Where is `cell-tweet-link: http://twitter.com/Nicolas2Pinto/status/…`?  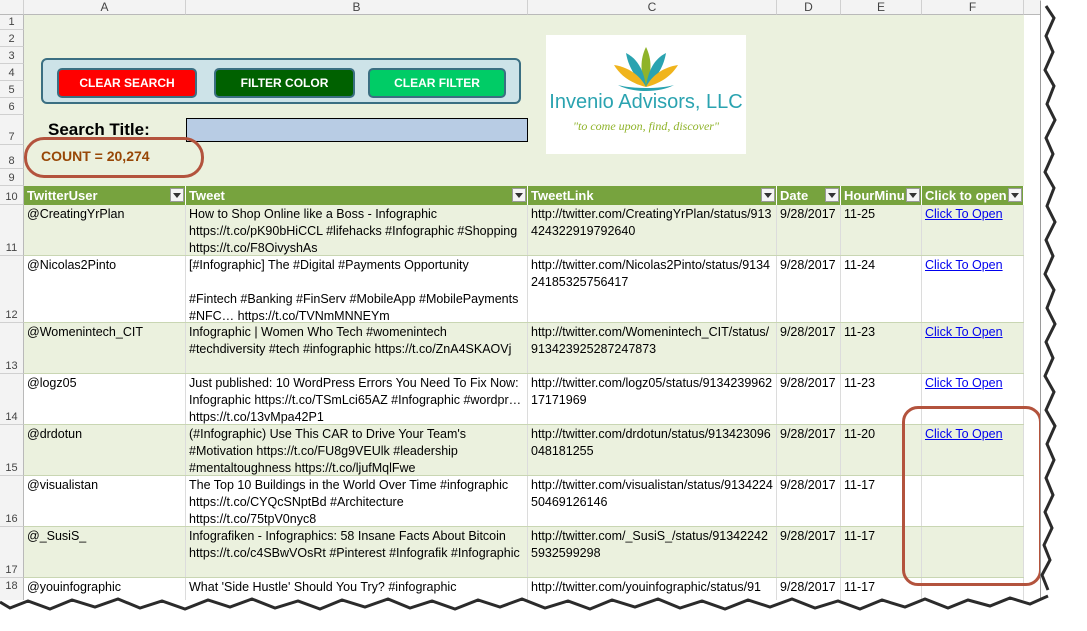
cell-tweet-link: http://twitter.com/Nicolas2Pinto/status/… is located at coordinates (652, 289).